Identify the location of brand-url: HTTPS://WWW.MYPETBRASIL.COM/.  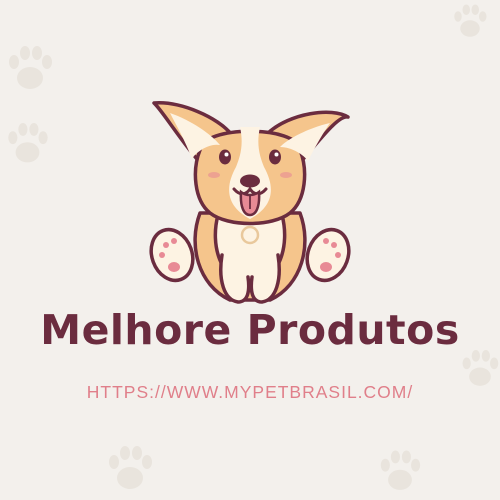
(250, 392).